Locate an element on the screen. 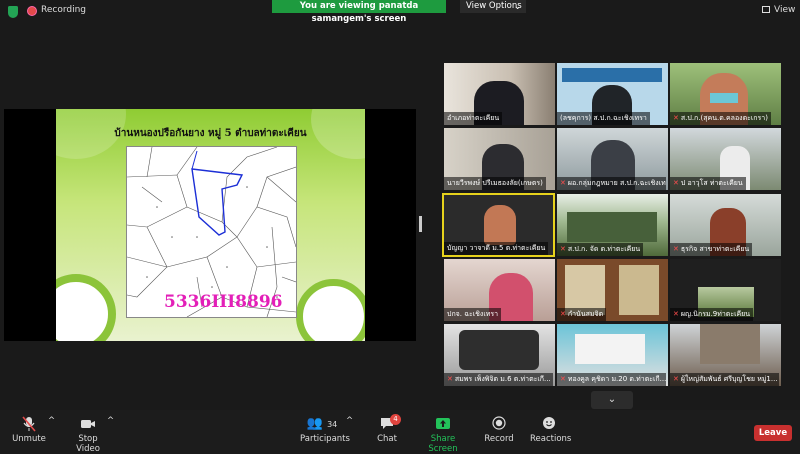 The width and height of the screenshot is (800, 454). participant-name: ✕ ส.ป.ก. จัด ต.ท่าตะเคียน is located at coordinates (600, 249).